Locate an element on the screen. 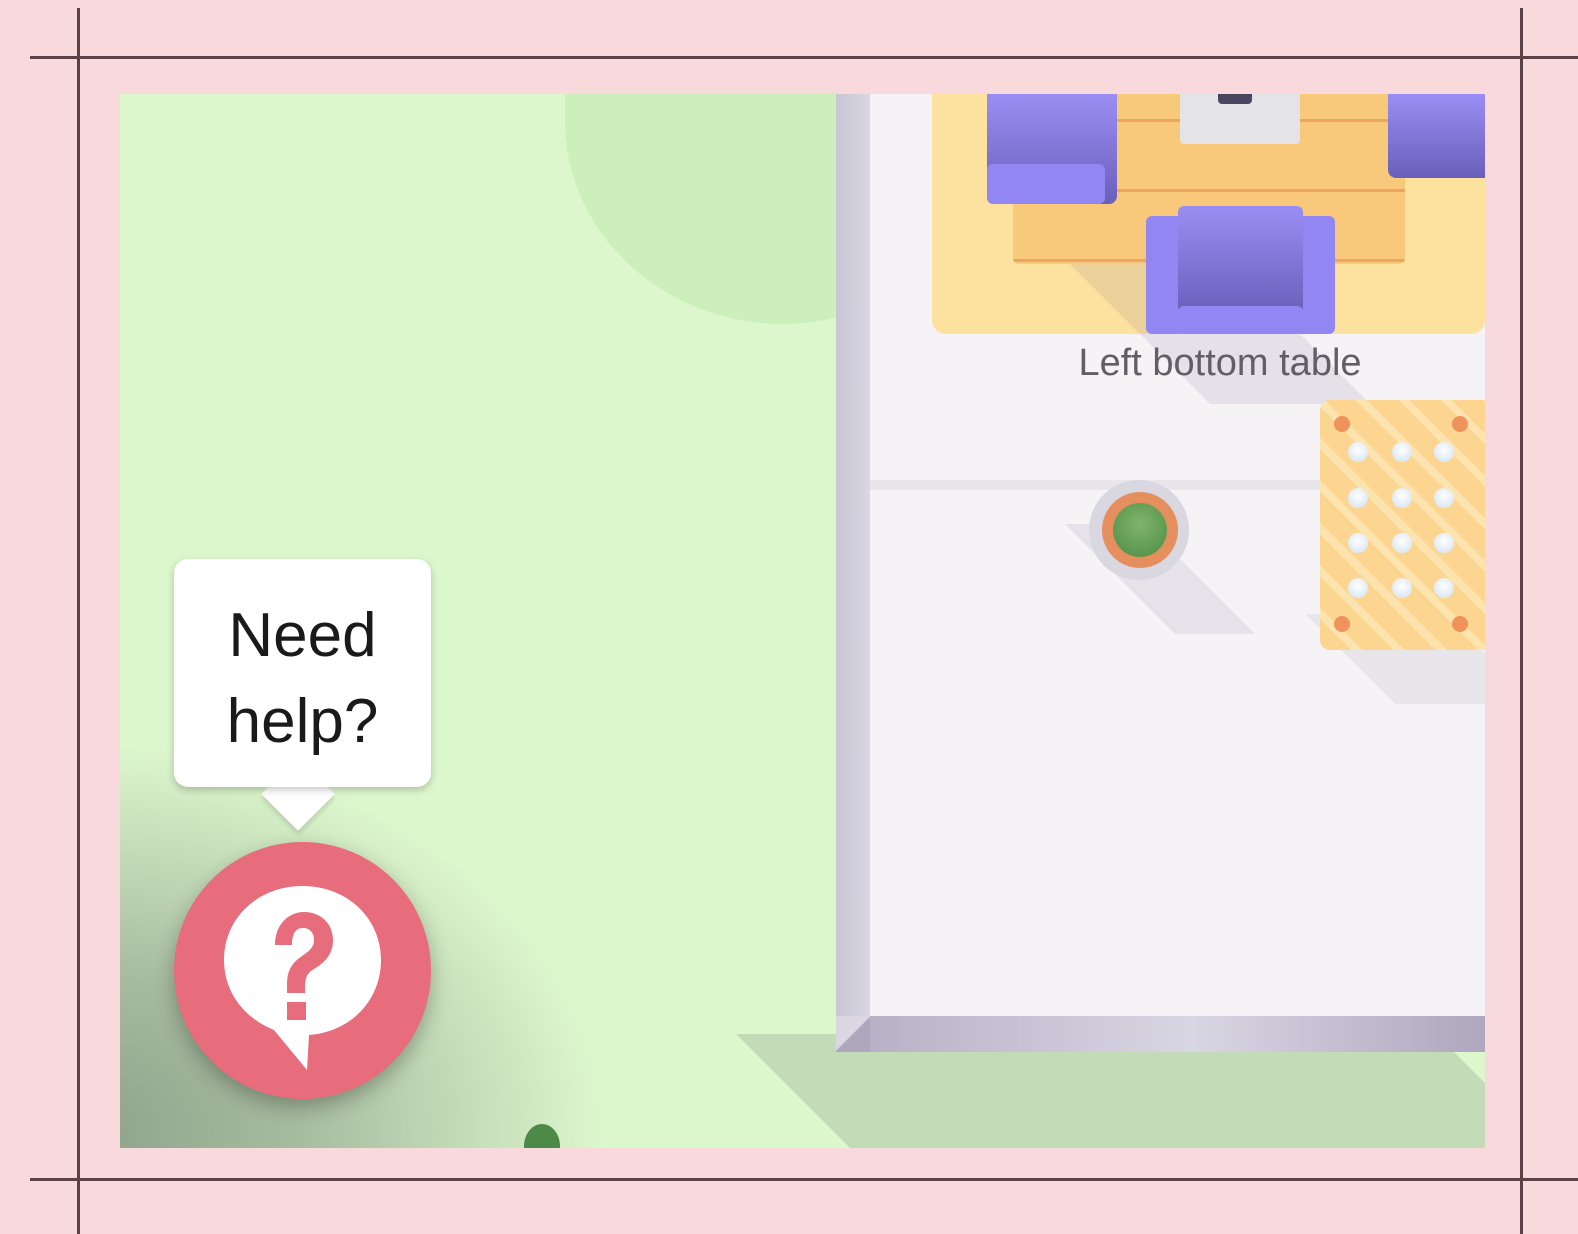  plant-foliage is located at coordinates (1140, 530).